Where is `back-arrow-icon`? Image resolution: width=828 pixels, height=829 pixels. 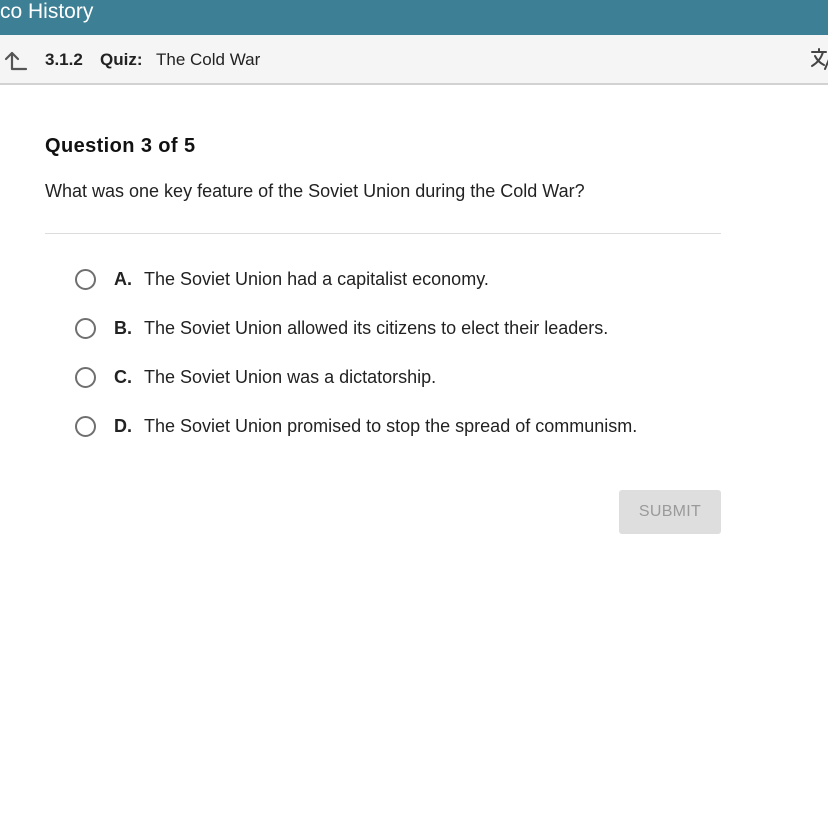 back-arrow-icon is located at coordinates (16, 60).